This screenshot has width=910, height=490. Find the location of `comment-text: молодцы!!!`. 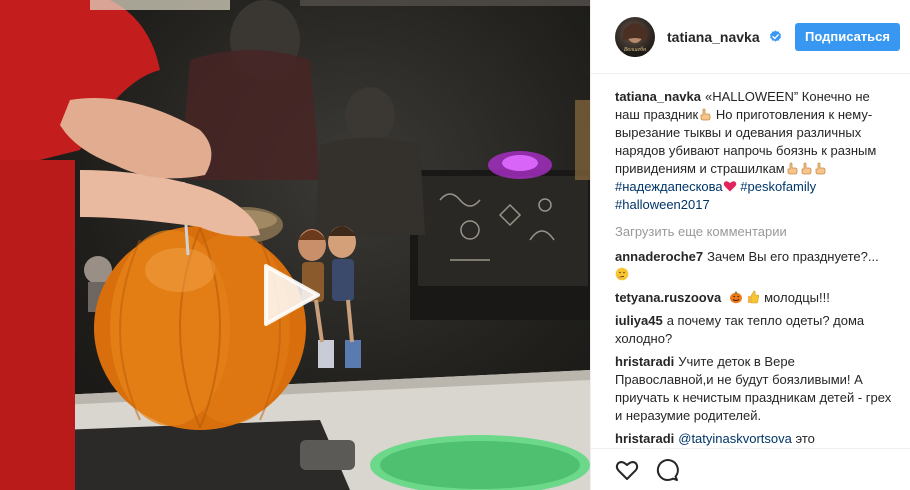

comment-text: молодцы!!! is located at coordinates (797, 297).